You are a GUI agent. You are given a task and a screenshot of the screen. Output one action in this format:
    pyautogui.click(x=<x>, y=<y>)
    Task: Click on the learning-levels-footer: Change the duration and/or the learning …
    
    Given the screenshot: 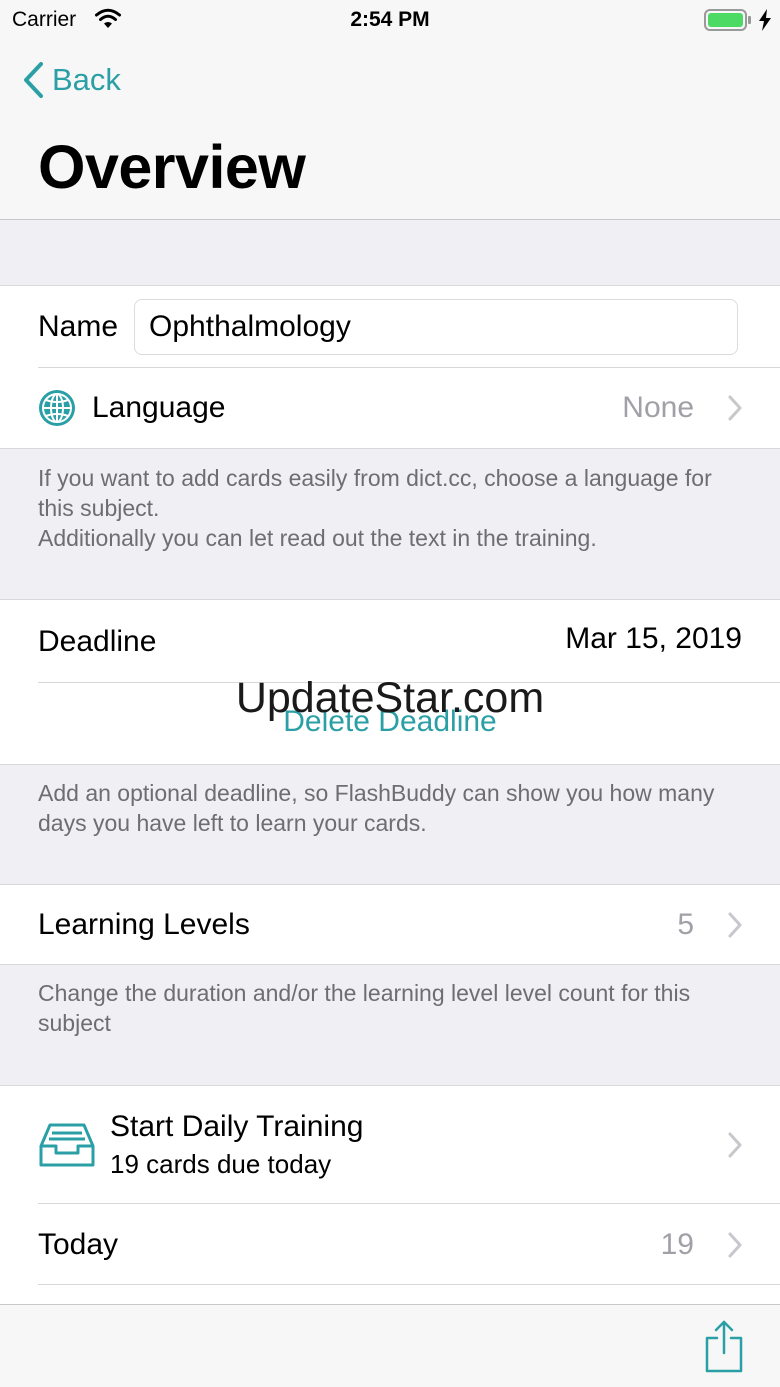 What is the action you would take?
    pyautogui.click(x=364, y=1008)
    